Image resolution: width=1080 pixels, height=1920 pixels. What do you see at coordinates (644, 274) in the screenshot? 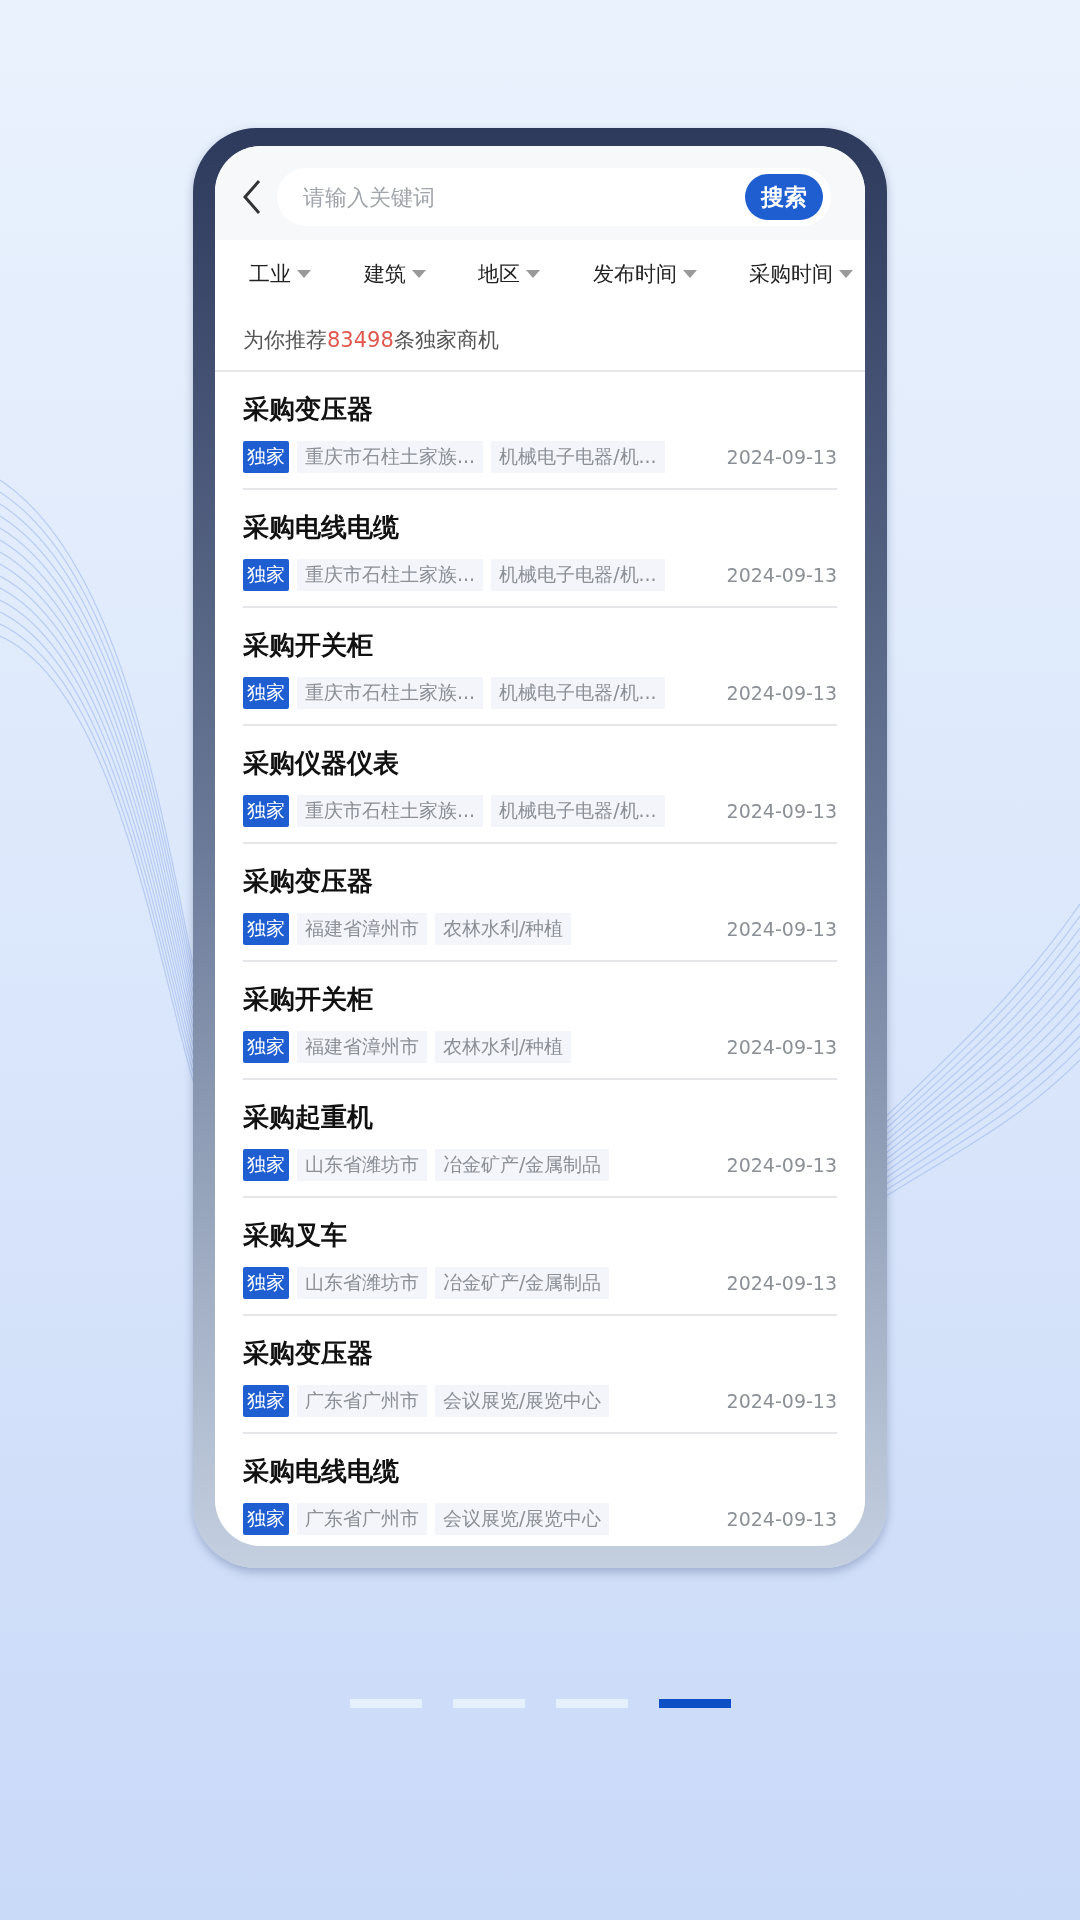
I see `filter-dropdown: 发布时间` at bounding box center [644, 274].